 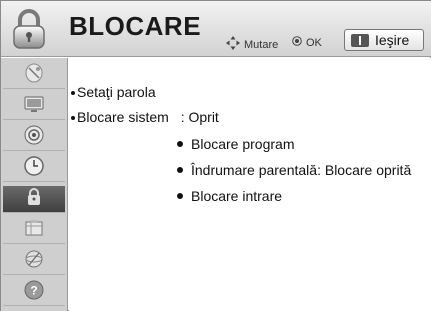 I want to click on sidebar-item-lock, so click(x=34, y=199).